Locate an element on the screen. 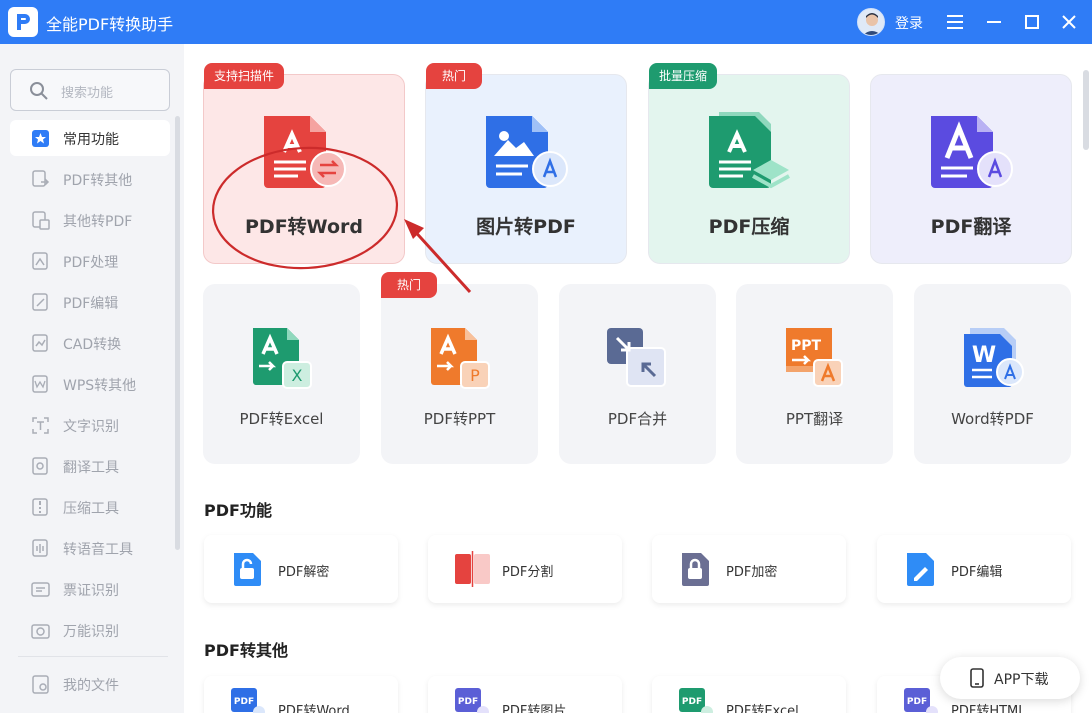 This screenshot has height=713, width=1092. star-grid-icon is located at coordinates (40, 138).